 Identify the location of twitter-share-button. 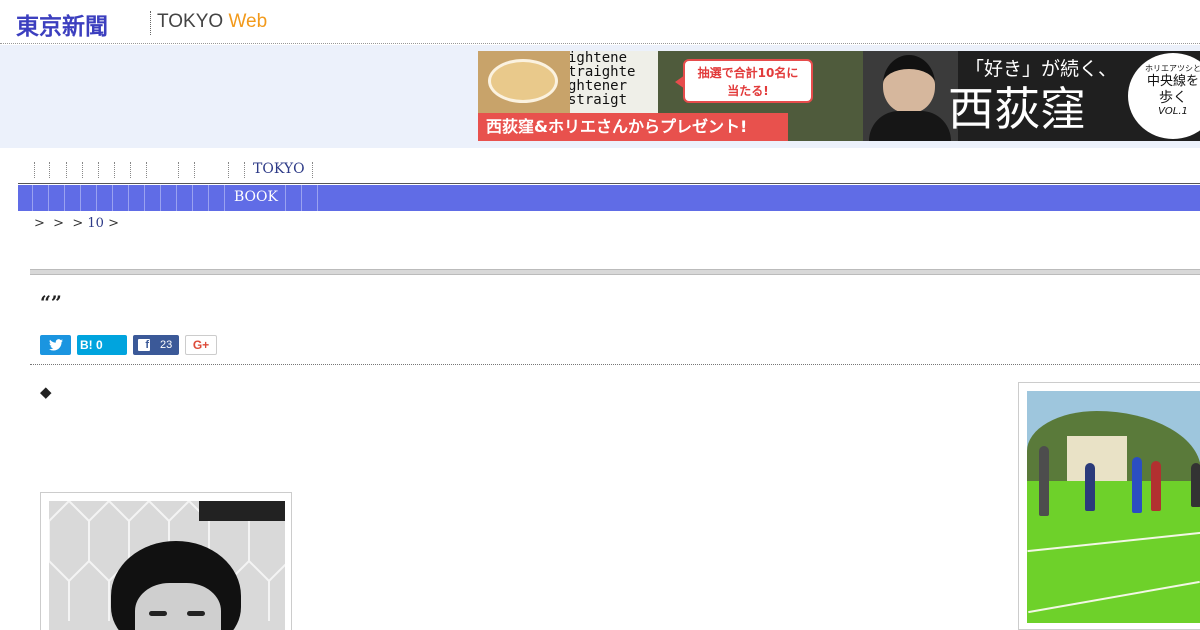
(55, 345).